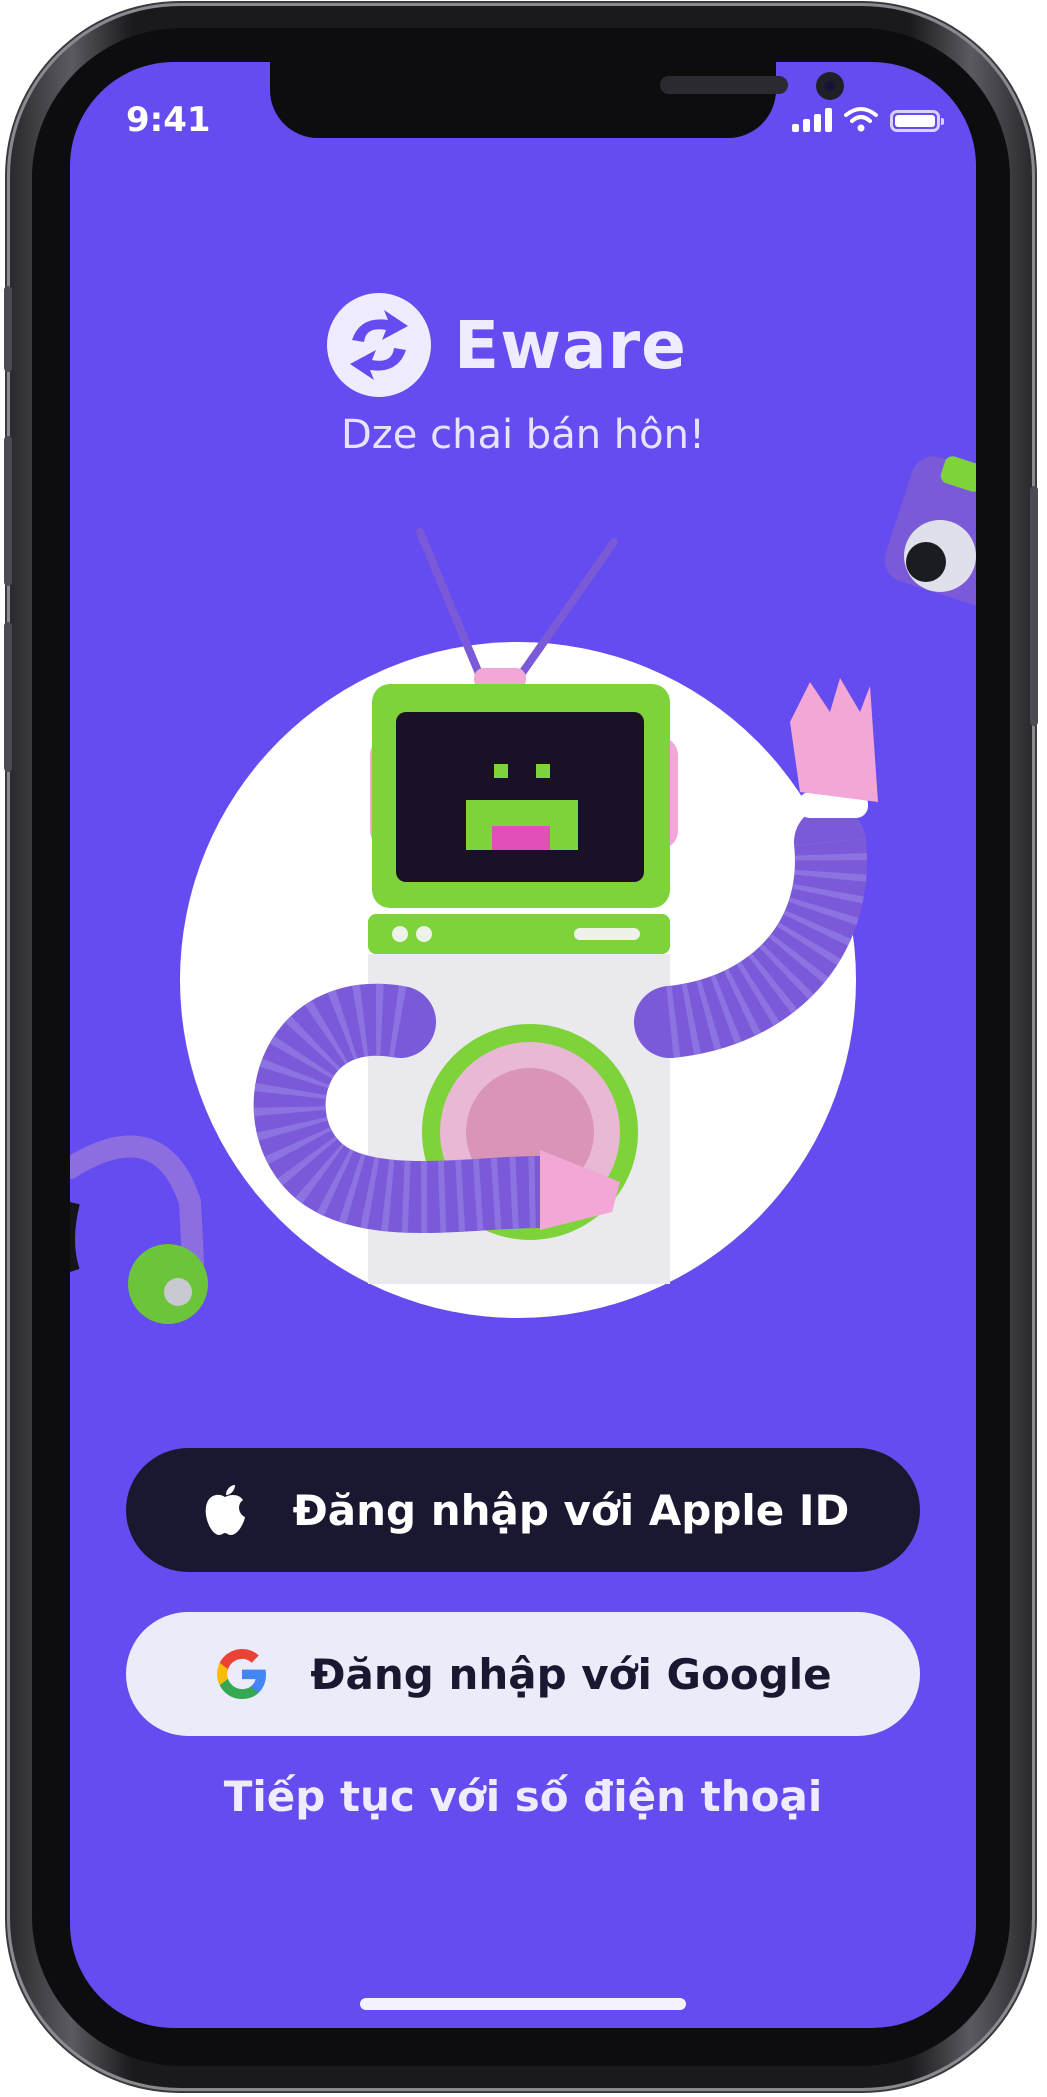  I want to click on device-notch, so click(557, 100).